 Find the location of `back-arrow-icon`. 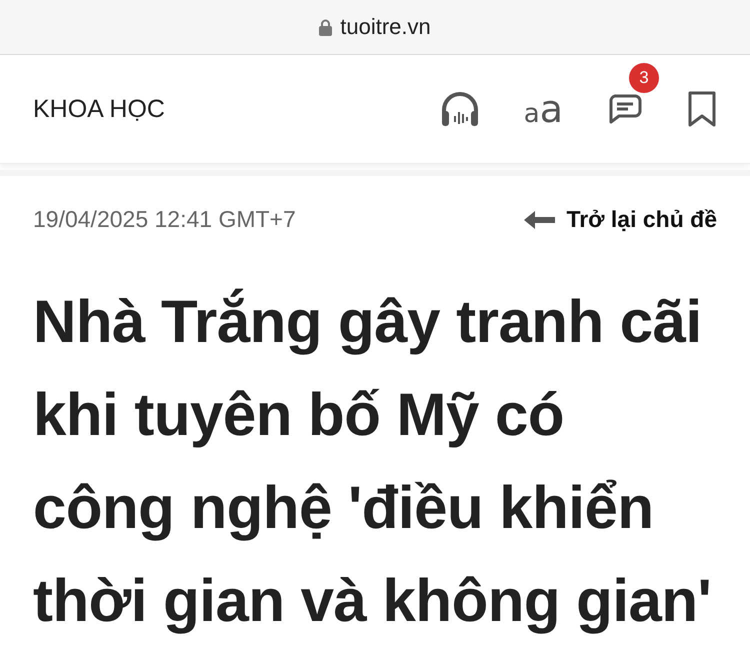

back-arrow-icon is located at coordinates (539, 220).